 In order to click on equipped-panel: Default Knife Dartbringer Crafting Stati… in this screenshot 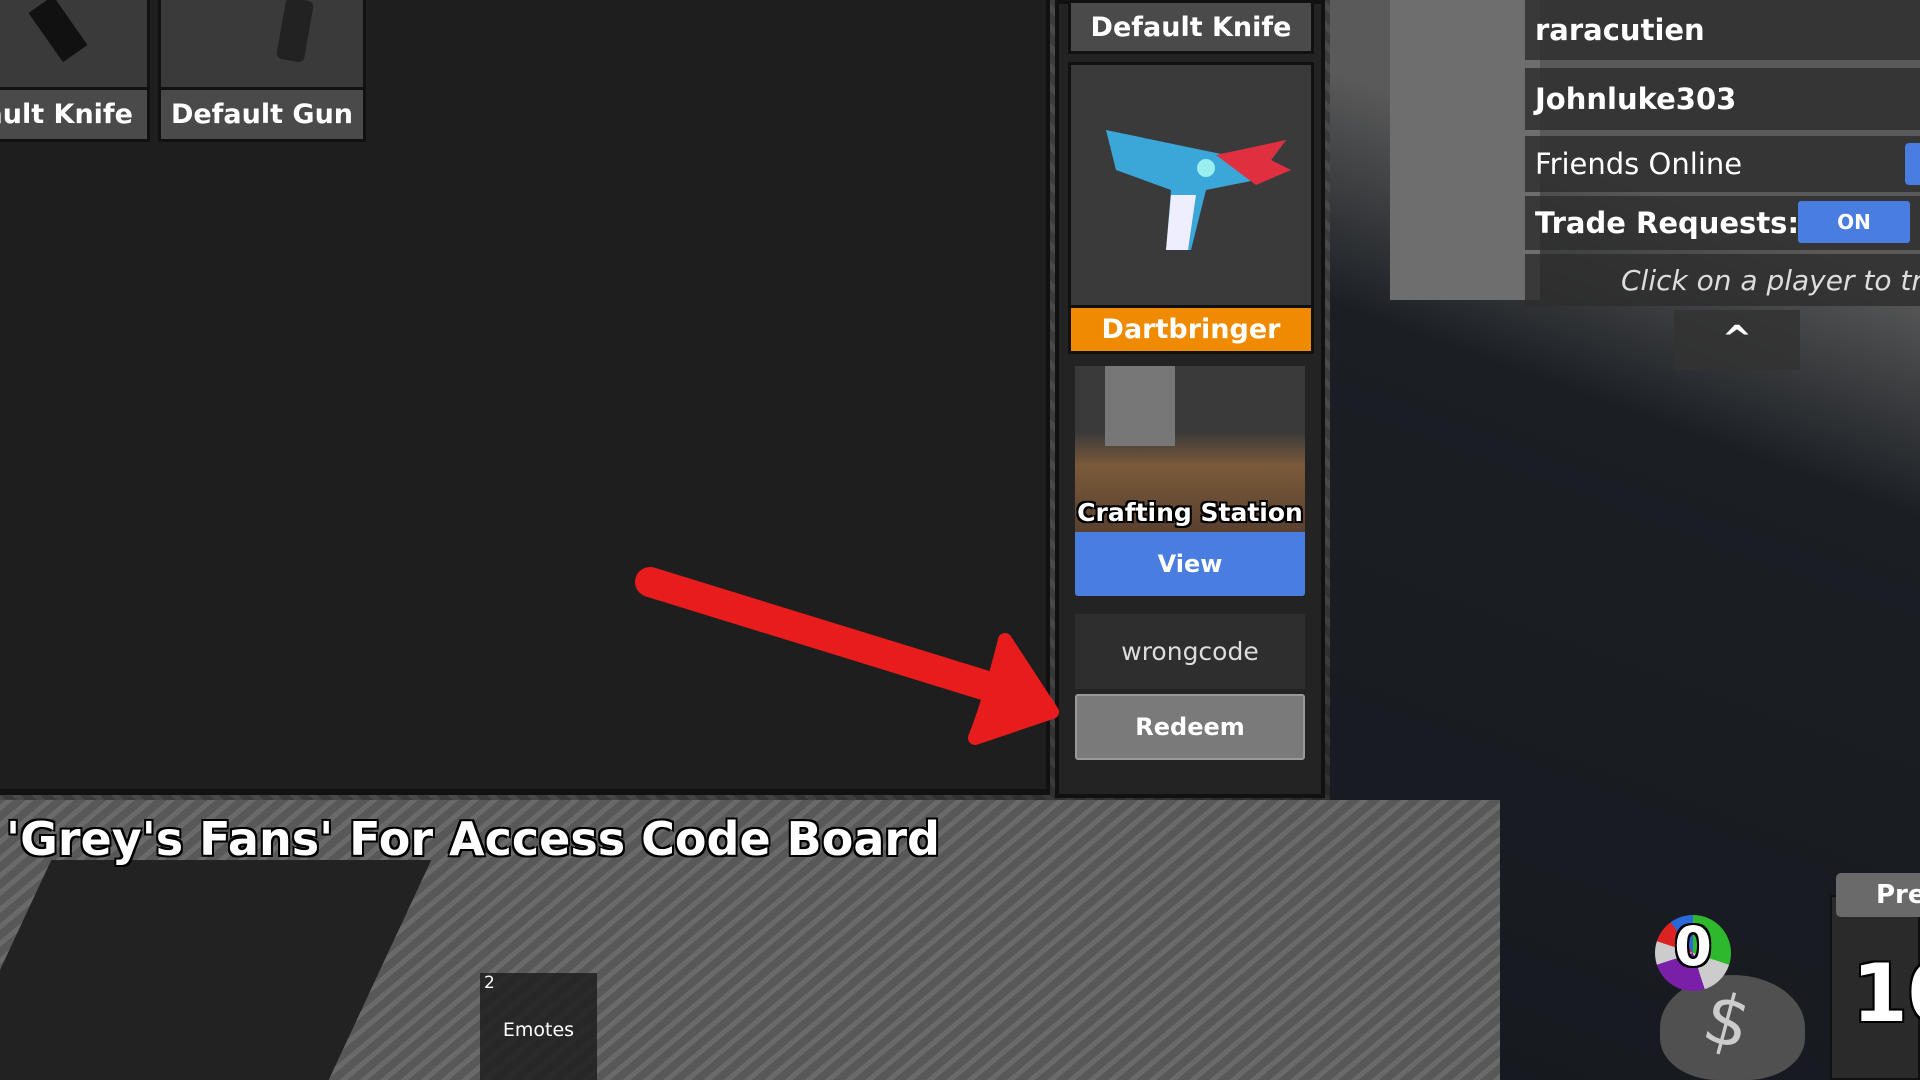, I will do `click(1190, 399)`.